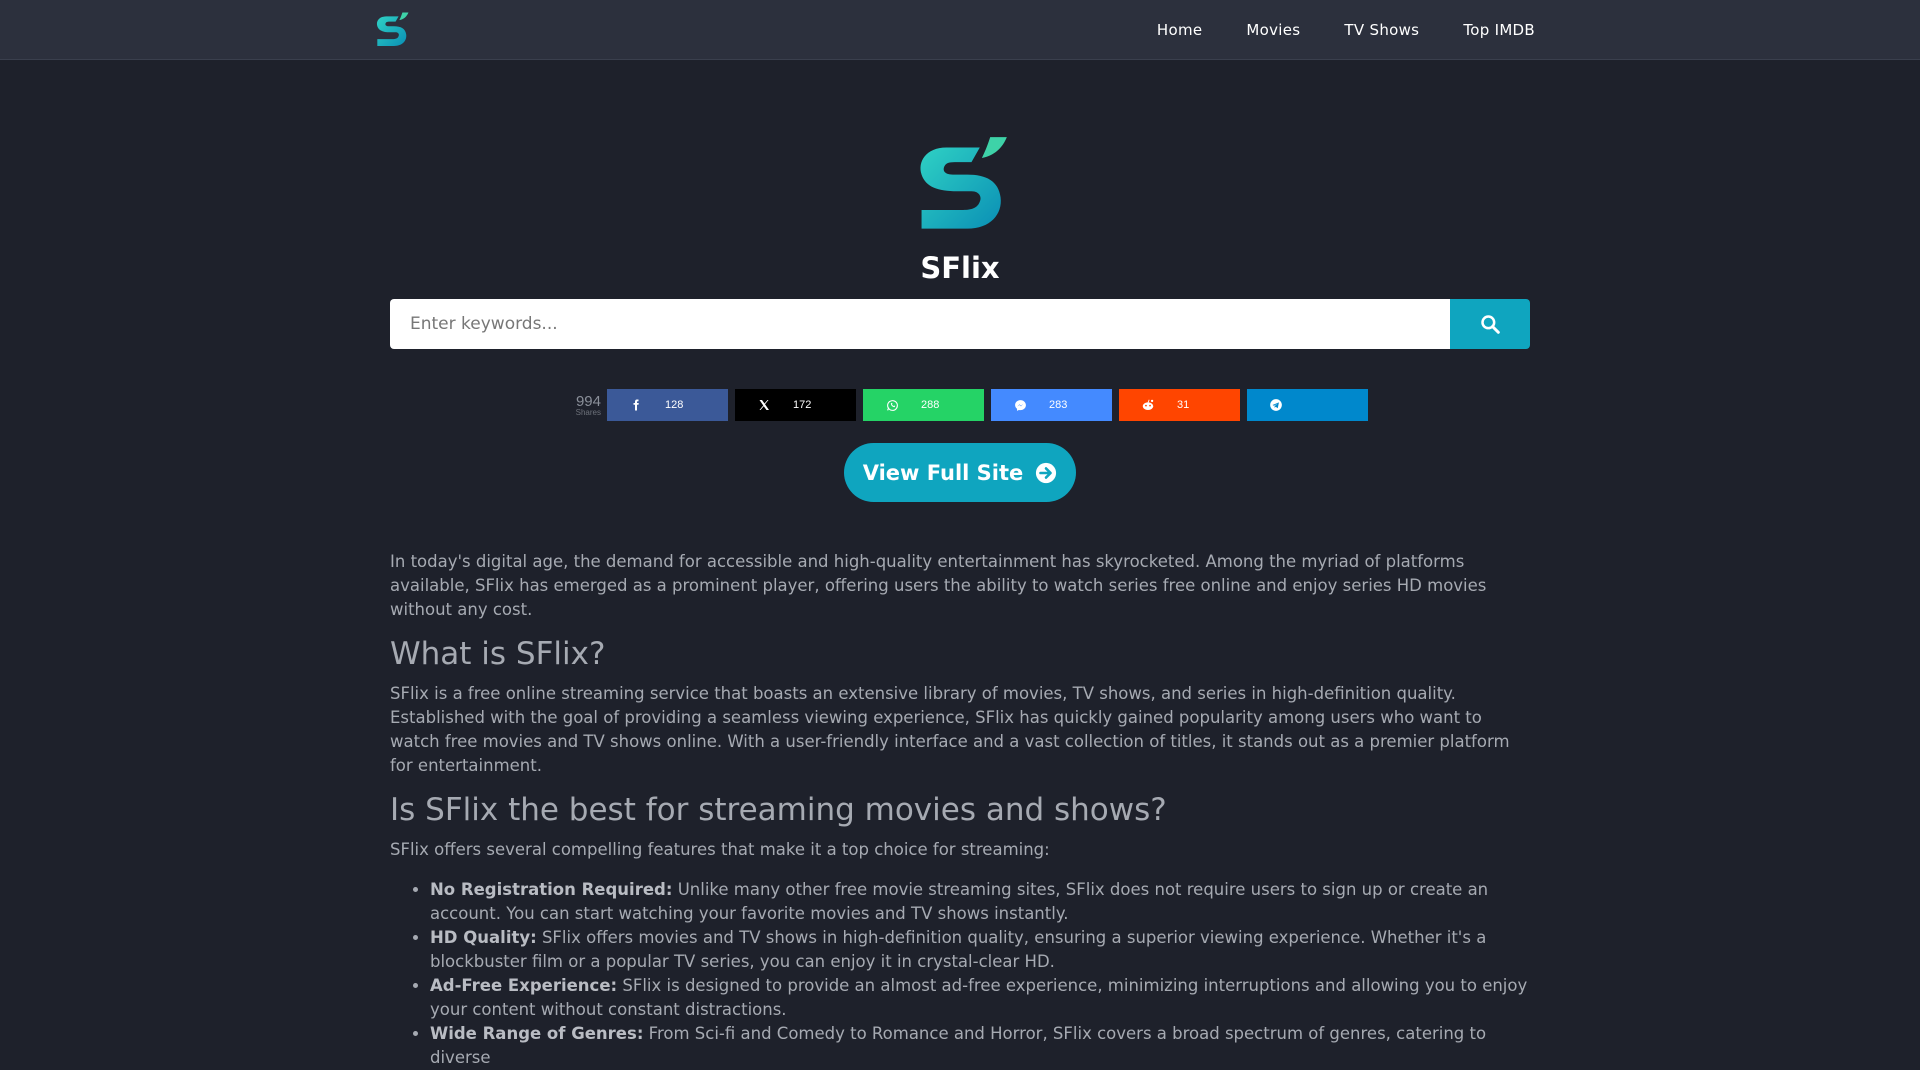  Describe the element at coordinates (588, 412) in the screenshot. I see `share-total-label: Shares` at that location.